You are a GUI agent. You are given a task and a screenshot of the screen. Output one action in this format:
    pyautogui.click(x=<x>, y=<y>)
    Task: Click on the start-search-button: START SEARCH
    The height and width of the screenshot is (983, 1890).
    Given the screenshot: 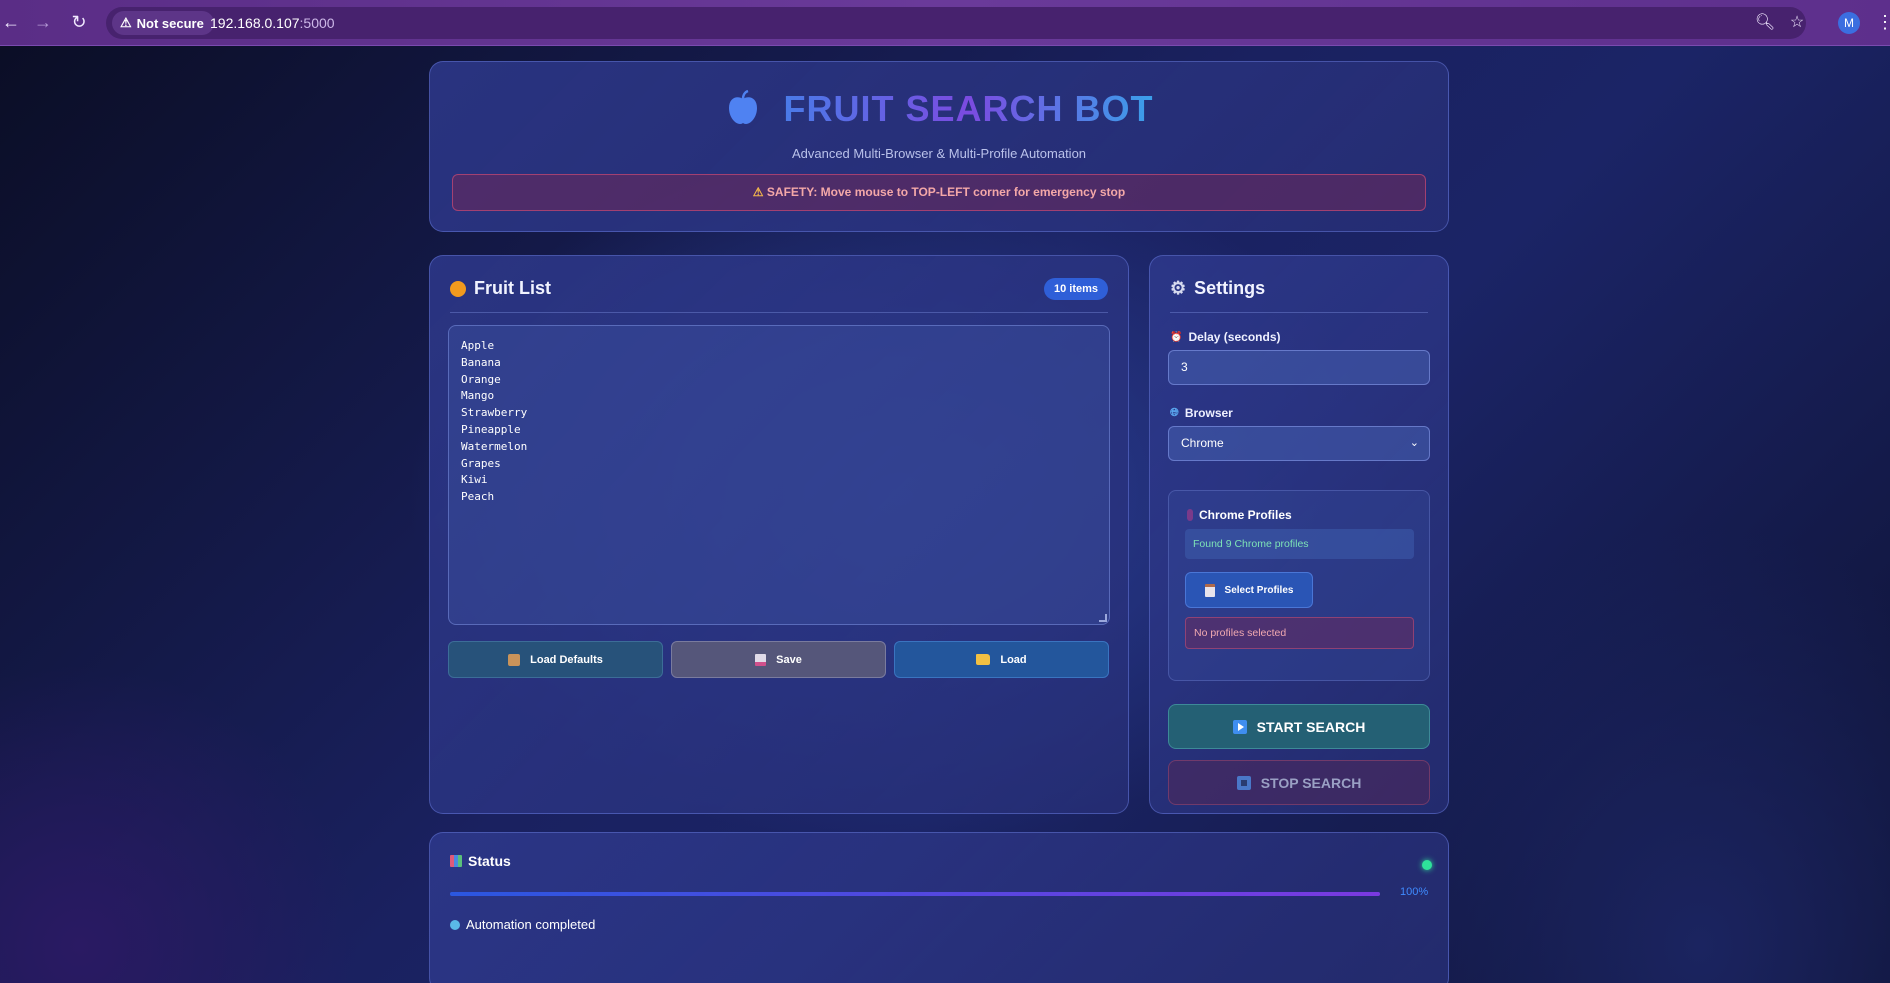 What is the action you would take?
    pyautogui.click(x=1299, y=726)
    